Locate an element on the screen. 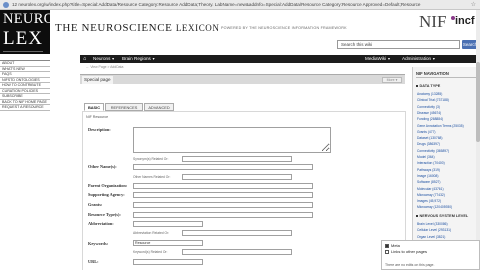 The image size is (480, 270). popup-row-links-label: Links to other pages is located at coordinates (409, 251).